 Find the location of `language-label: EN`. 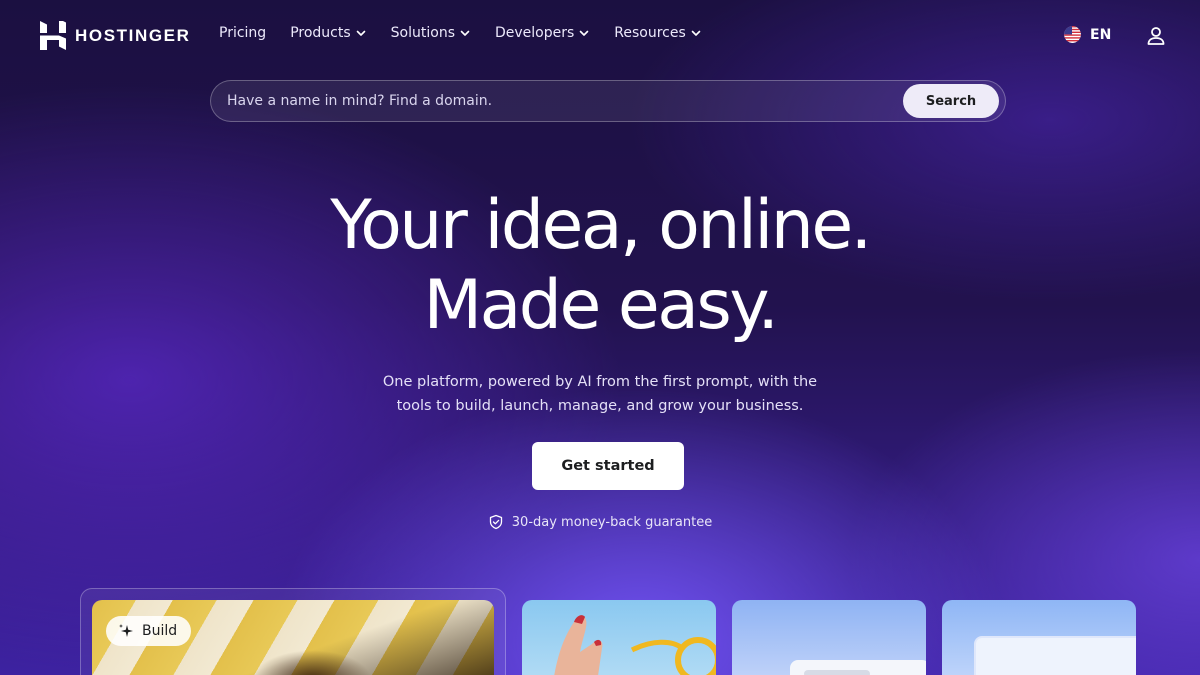

language-label: EN is located at coordinates (1101, 34).